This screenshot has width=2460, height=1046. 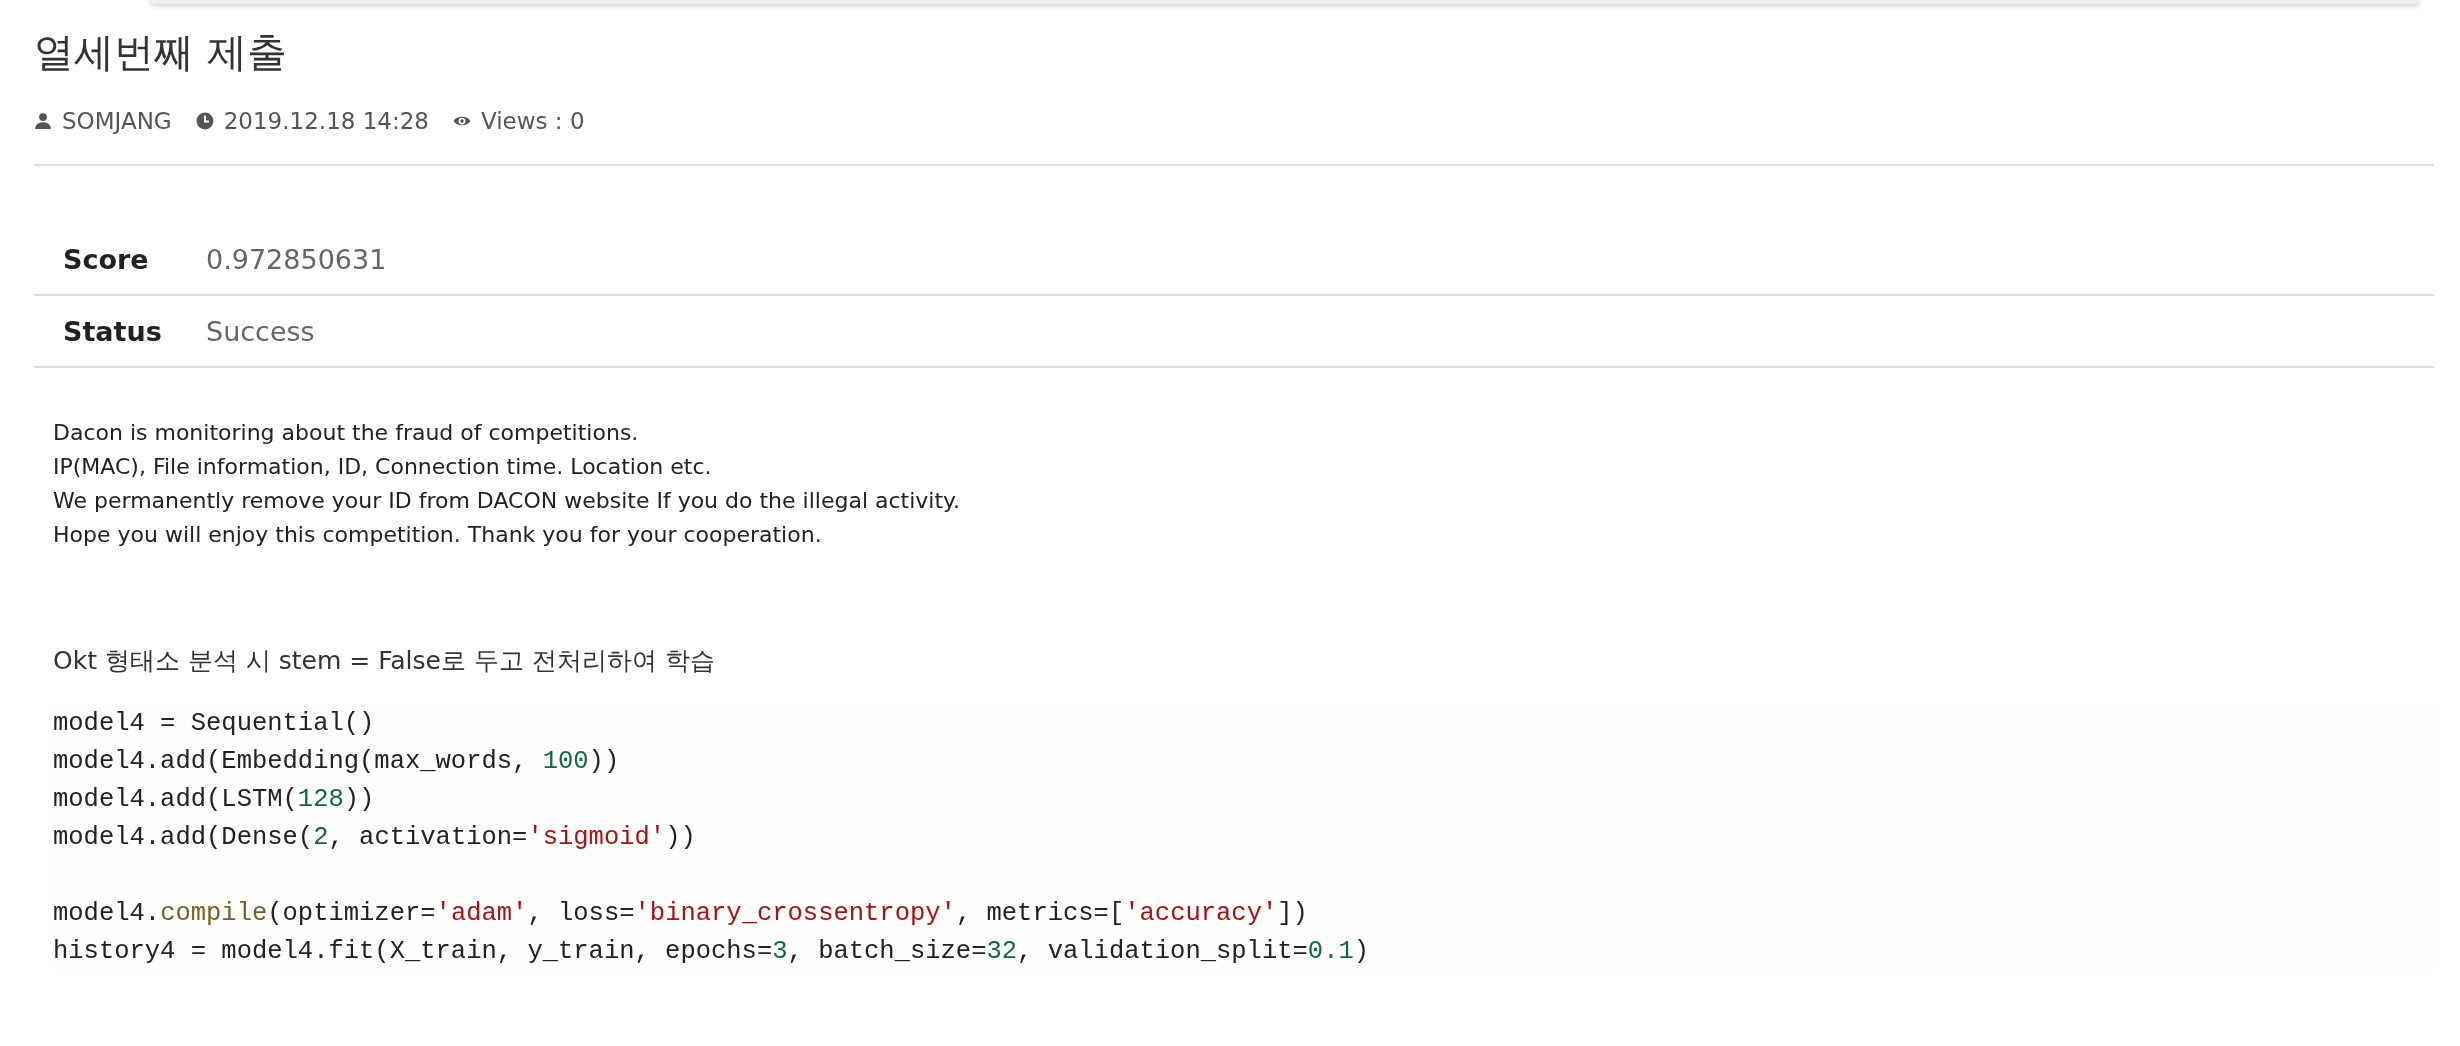 What do you see at coordinates (438, 535) in the screenshot?
I see `notice-text: Hope you will enjoy this competition. Thank you for your cooperation.` at bounding box center [438, 535].